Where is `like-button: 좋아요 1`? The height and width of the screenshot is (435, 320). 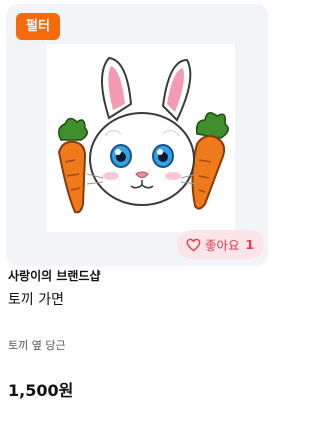 like-button: 좋아요 1 is located at coordinates (221, 244).